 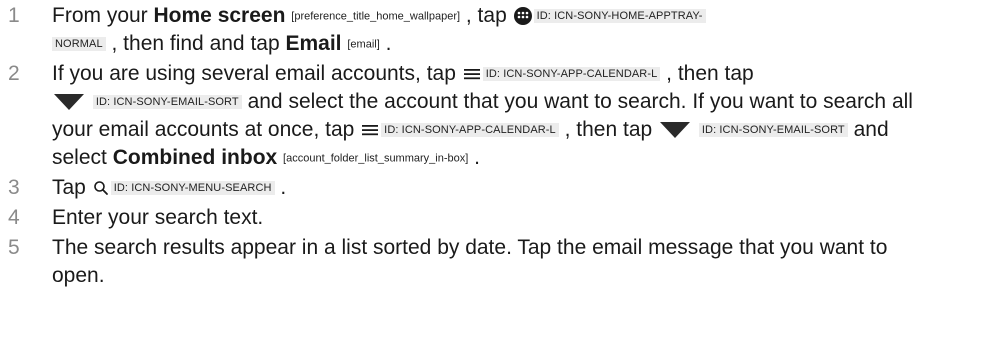 I want to click on icon-id-tag: NORMAL, so click(x=79, y=44).